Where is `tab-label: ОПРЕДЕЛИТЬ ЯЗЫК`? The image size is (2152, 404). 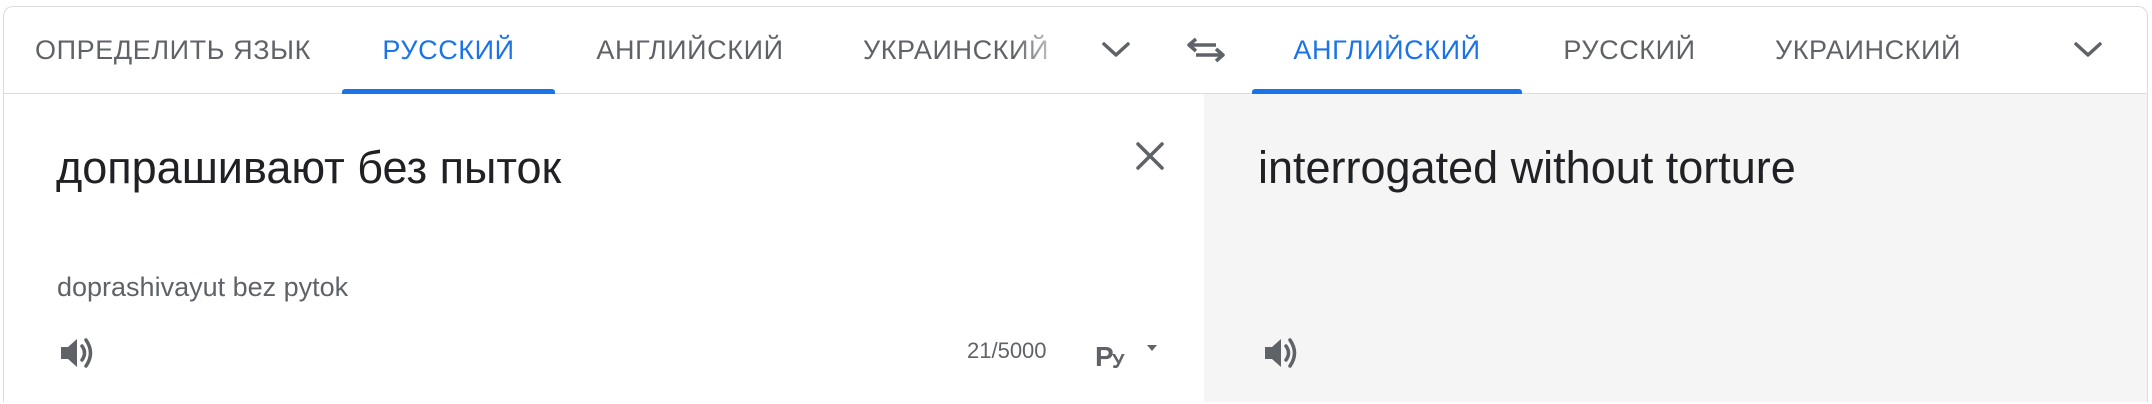
tab-label: ОПРЕДЕЛИТЬ ЯЗЫК is located at coordinates (173, 49).